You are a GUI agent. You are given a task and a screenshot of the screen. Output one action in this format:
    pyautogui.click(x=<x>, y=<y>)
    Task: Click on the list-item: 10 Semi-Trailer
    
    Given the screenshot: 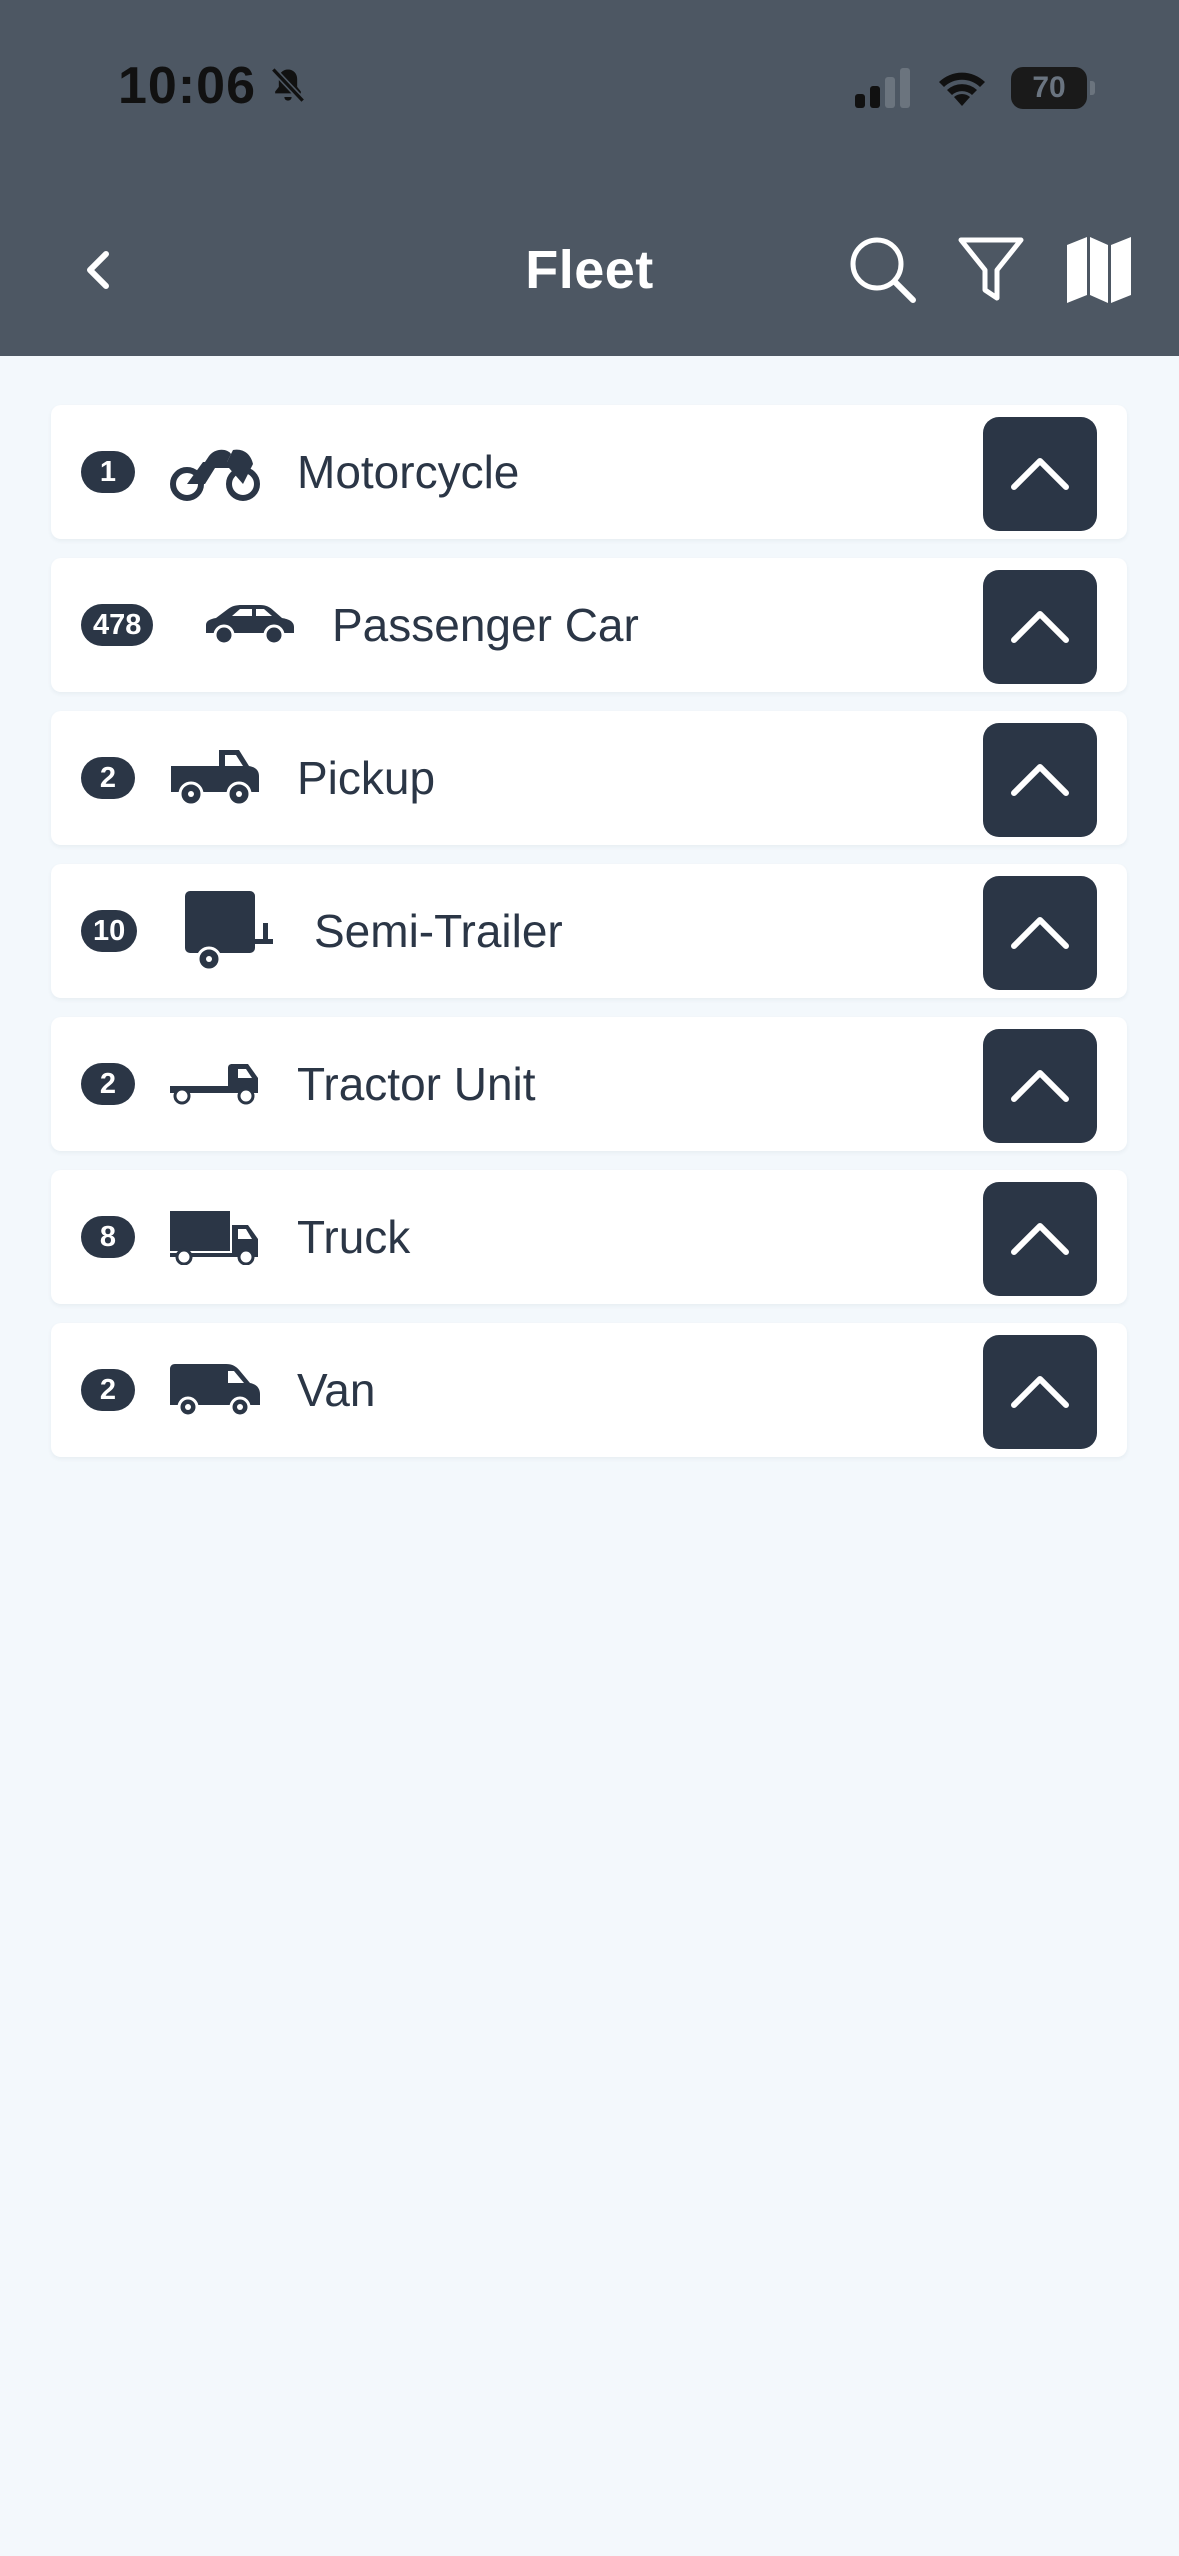 What is the action you would take?
    pyautogui.click(x=589, y=931)
    